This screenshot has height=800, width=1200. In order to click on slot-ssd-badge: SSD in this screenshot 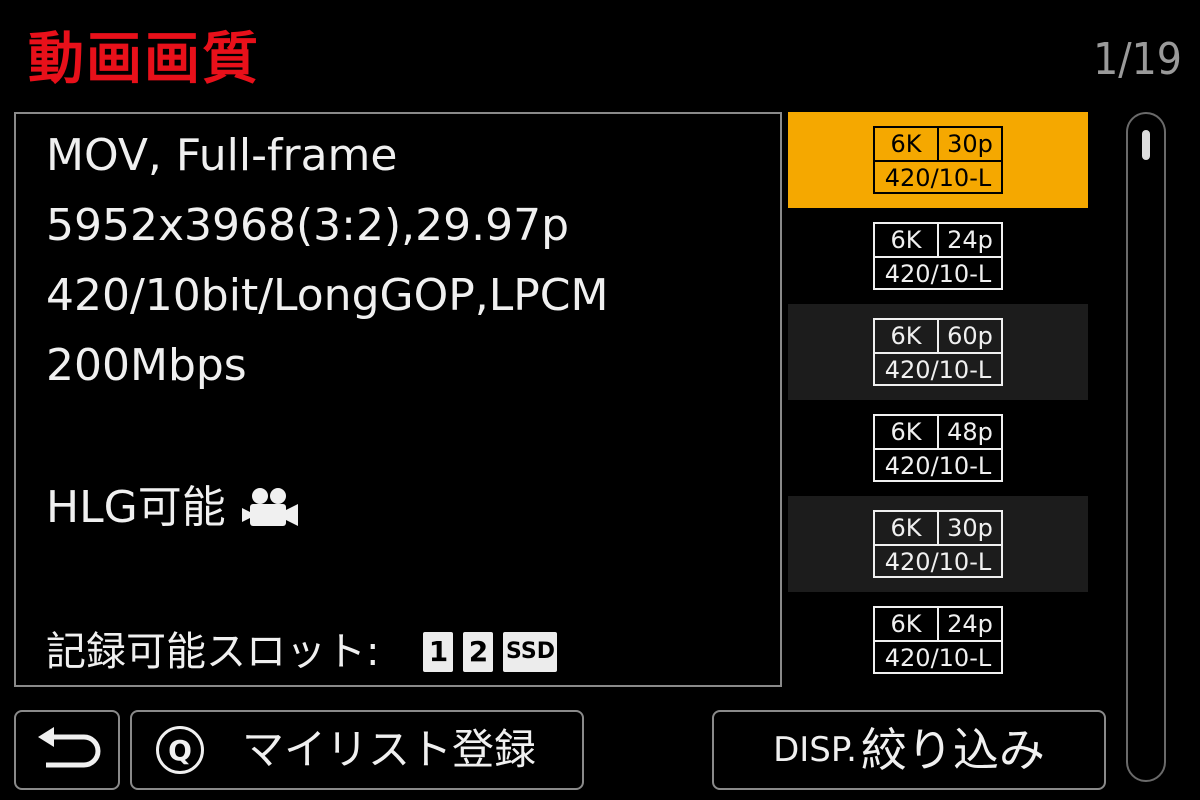, I will do `click(530, 652)`.